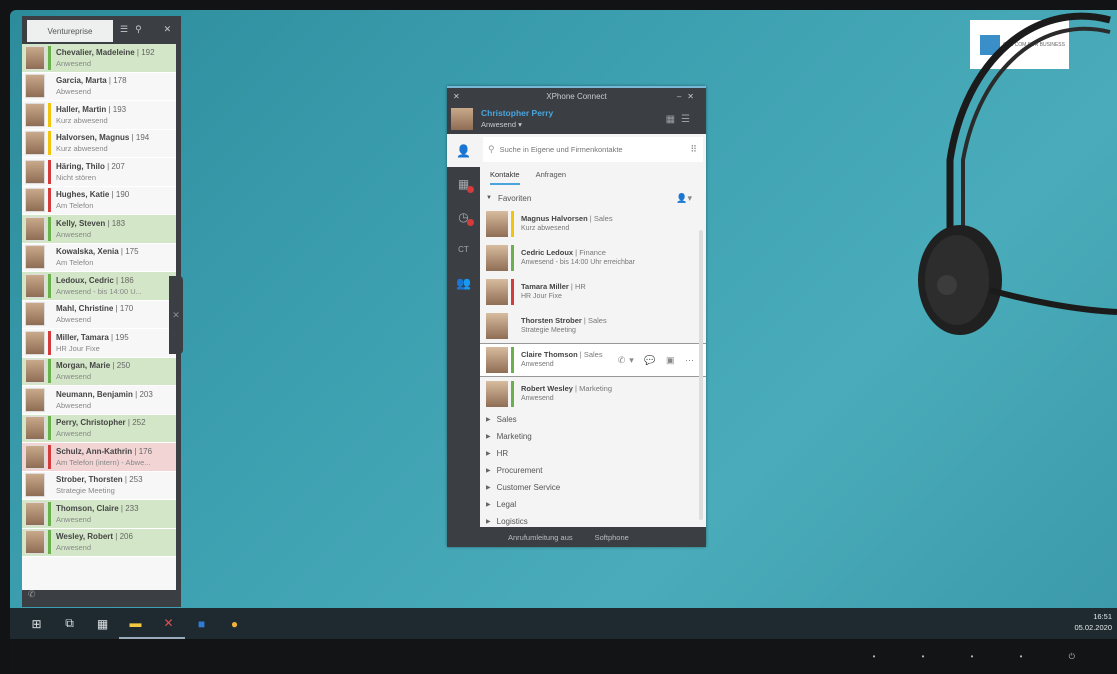  I want to click on sidebar-contact-row: Häring, Thilo | 207 Nicht stören, so click(99, 172).